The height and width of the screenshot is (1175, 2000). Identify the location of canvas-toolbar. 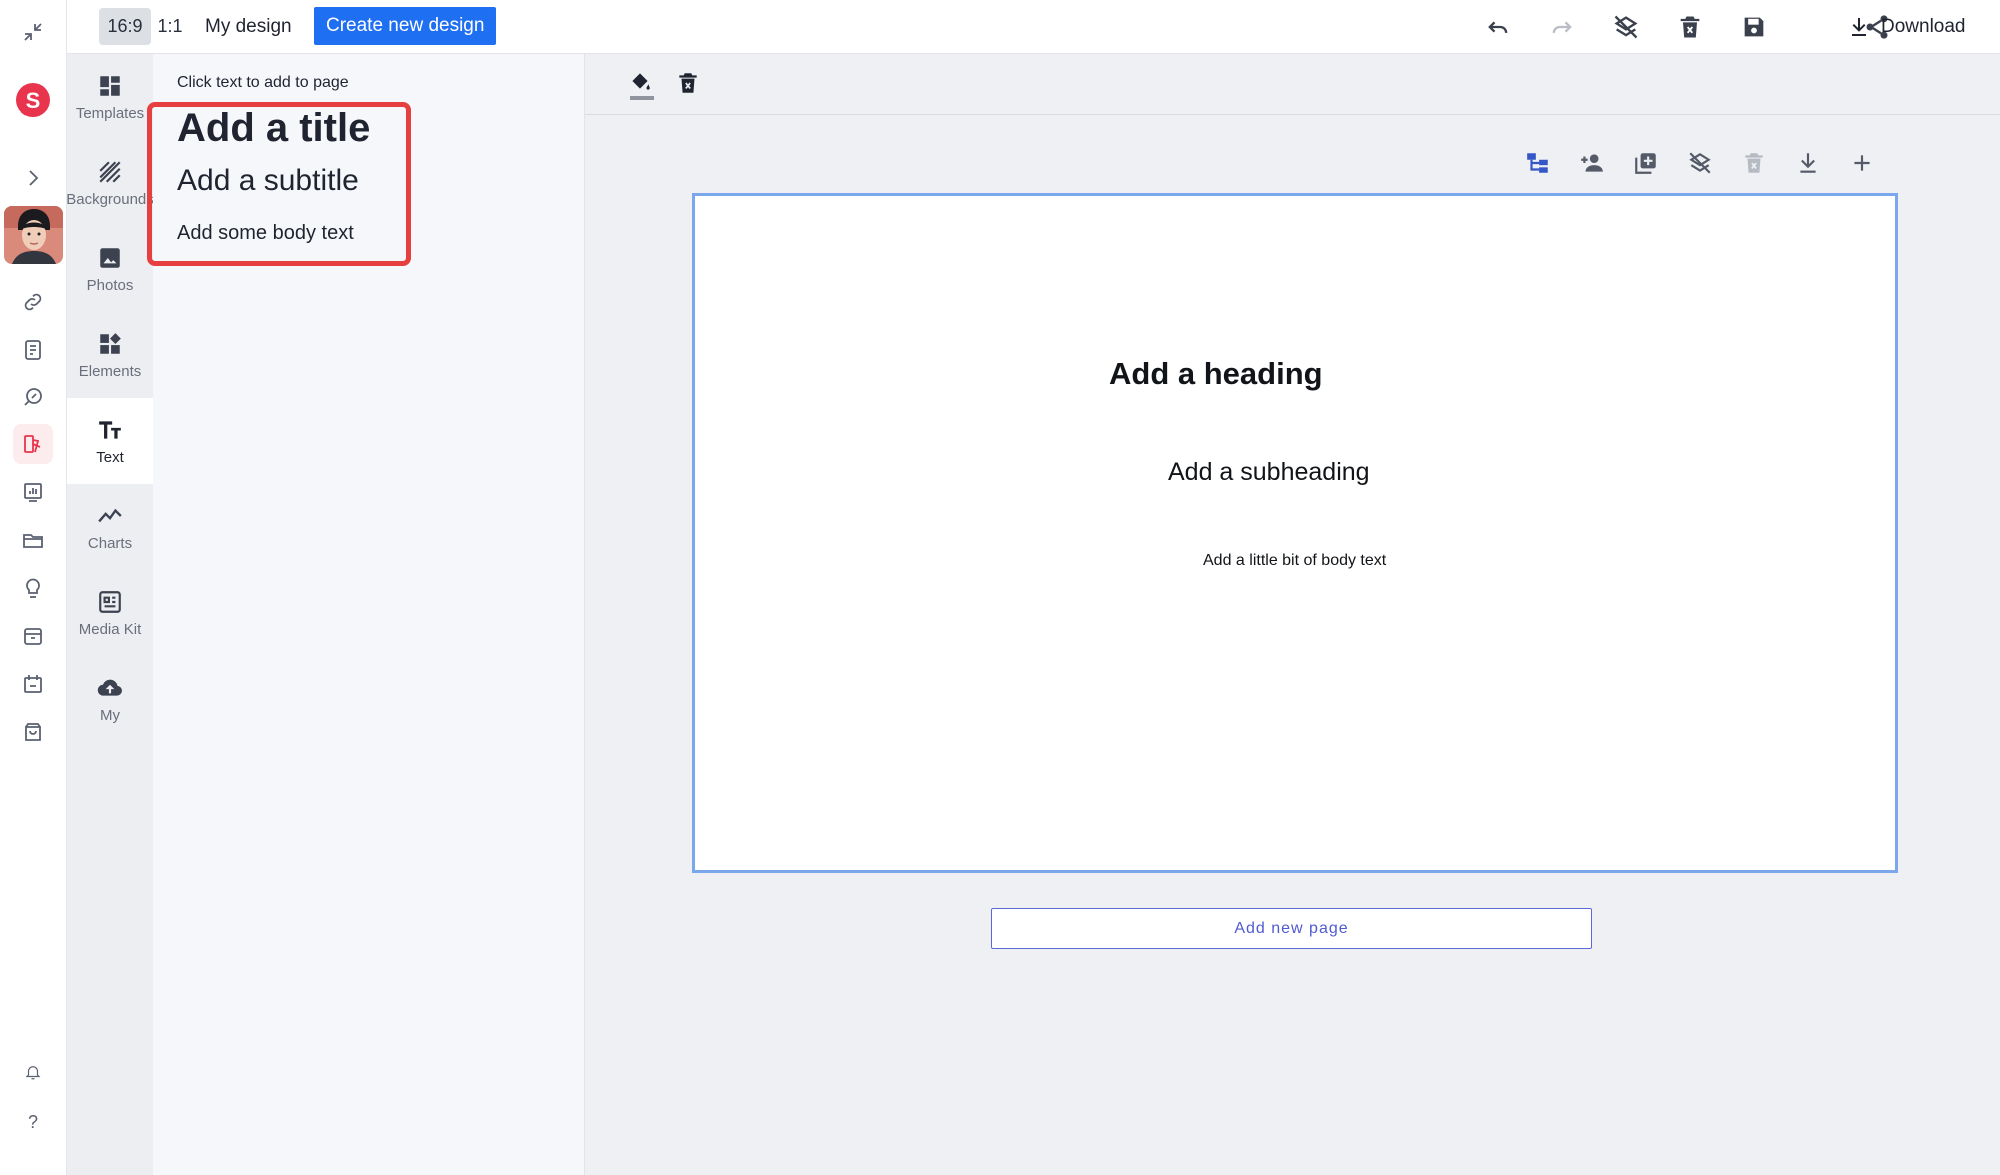
(1292, 84).